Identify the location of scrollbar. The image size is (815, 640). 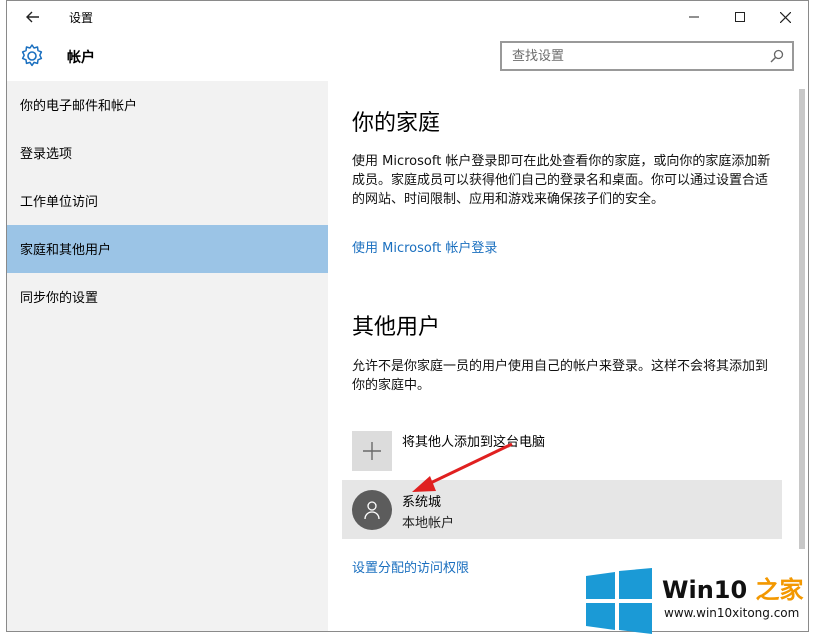
(802, 356).